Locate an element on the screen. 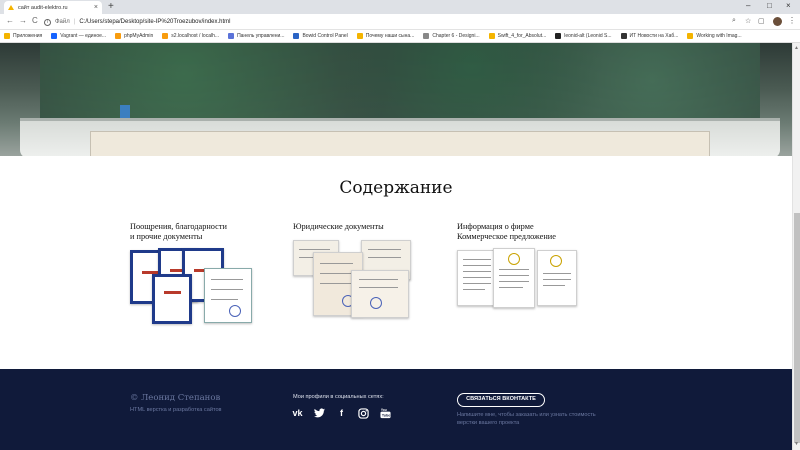 This screenshot has width=800, height=450. card-title: Юридические документы is located at coordinates (363, 227).